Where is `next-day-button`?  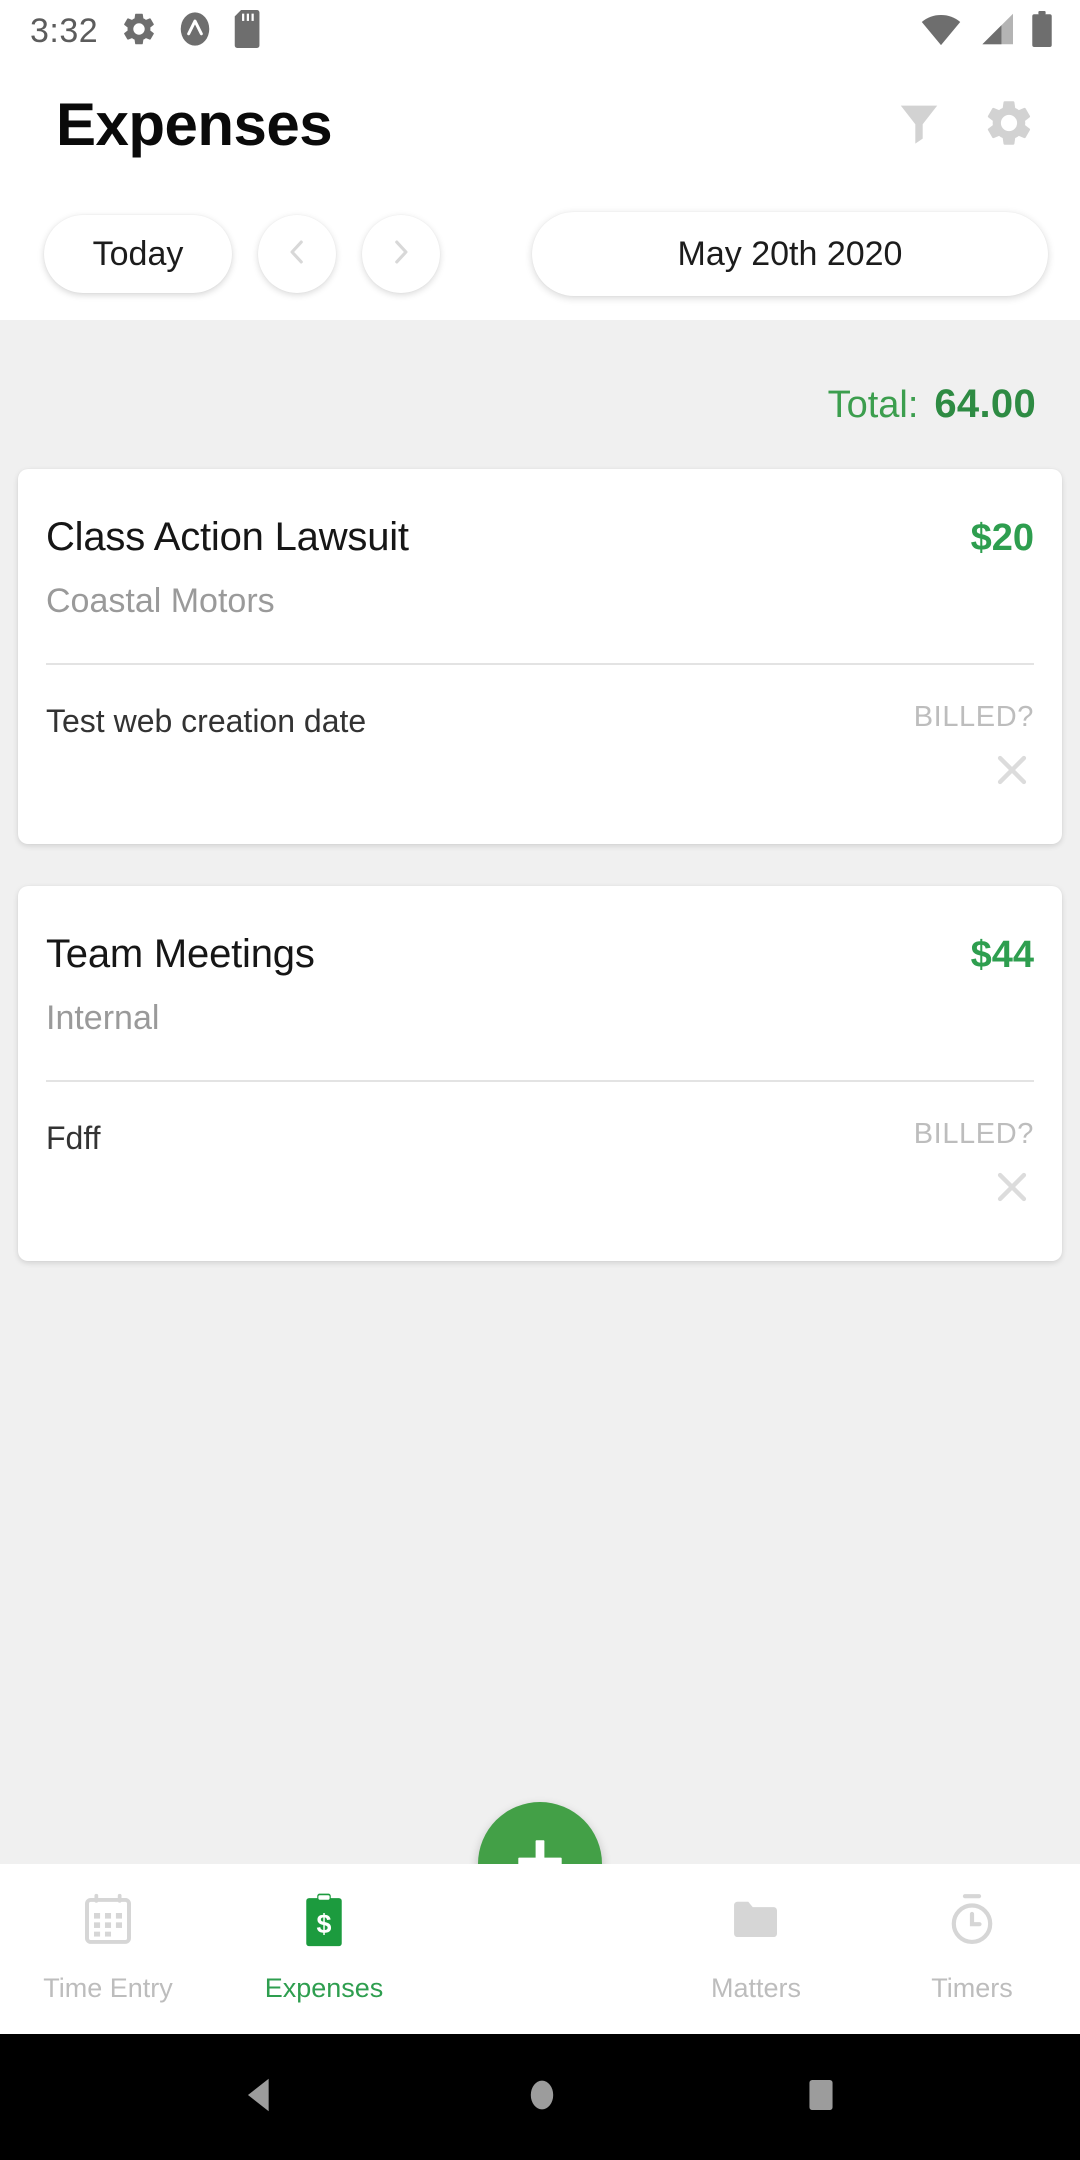
next-day-button is located at coordinates (401, 254).